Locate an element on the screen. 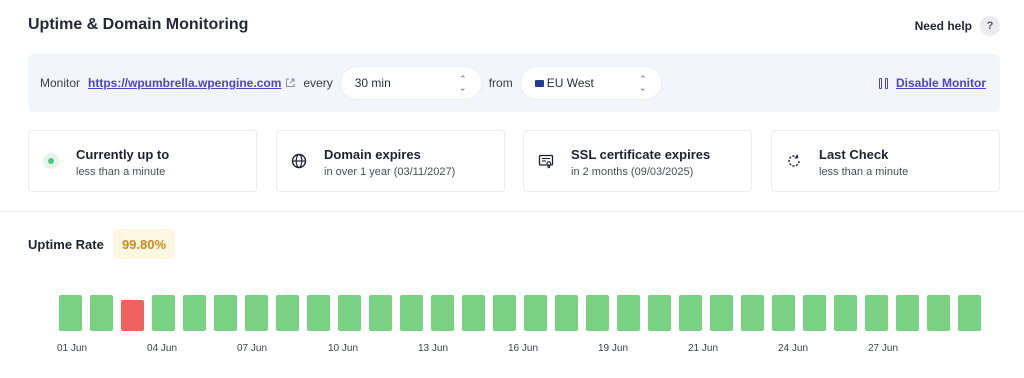  page-title: Uptime & Domain Monitoring is located at coordinates (138, 24).